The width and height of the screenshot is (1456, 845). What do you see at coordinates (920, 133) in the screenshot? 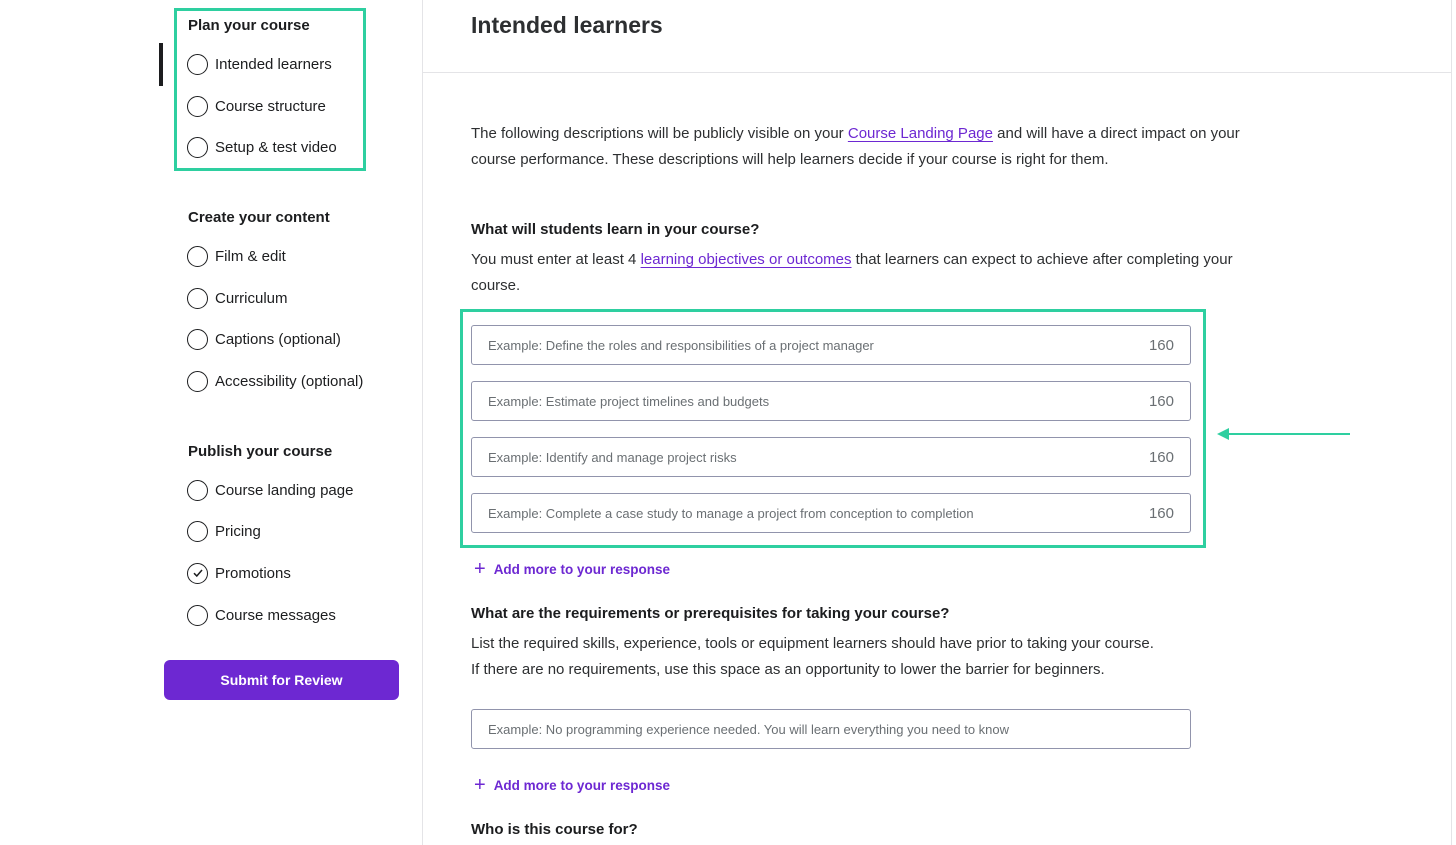
I see `course-landing-page-link: Course Landing Page` at bounding box center [920, 133].